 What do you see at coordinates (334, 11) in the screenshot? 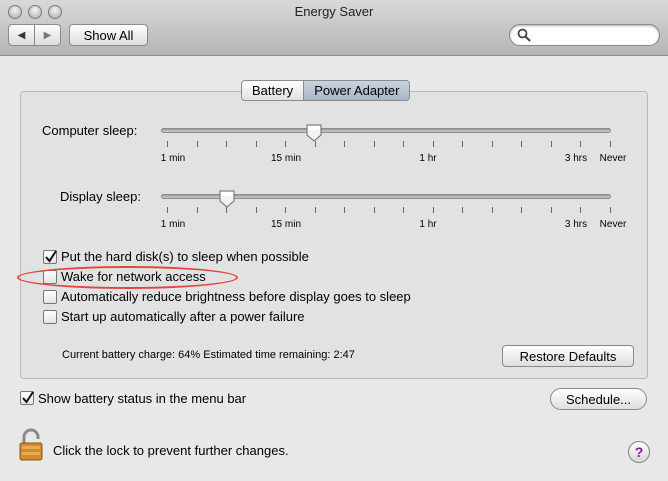
I see `window-title: Energy Saver` at bounding box center [334, 11].